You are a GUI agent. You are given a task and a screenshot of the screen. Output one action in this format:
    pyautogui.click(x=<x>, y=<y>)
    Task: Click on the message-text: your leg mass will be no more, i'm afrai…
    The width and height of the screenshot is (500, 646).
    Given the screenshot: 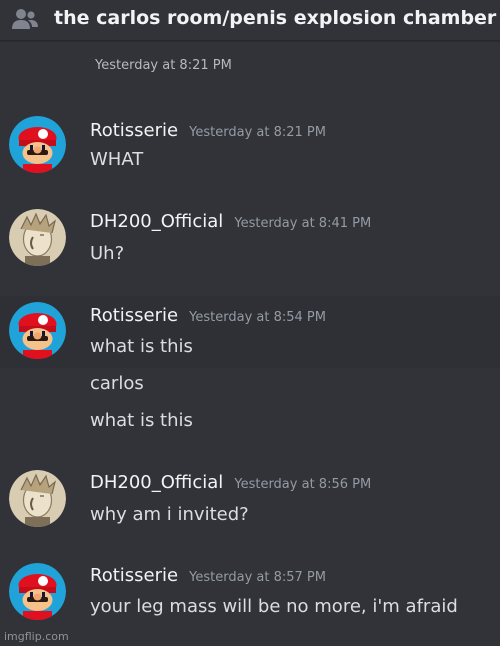 What is the action you would take?
    pyautogui.click(x=274, y=606)
    